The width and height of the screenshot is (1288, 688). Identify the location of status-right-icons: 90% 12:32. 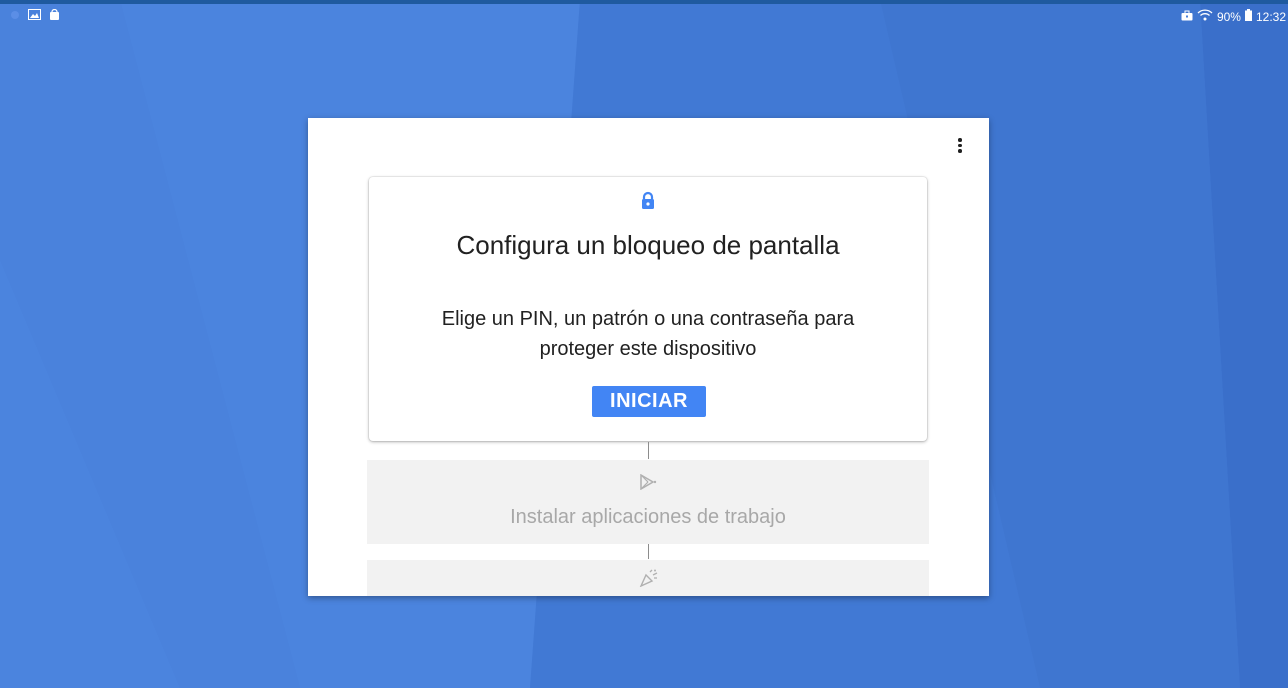
(1233, 16).